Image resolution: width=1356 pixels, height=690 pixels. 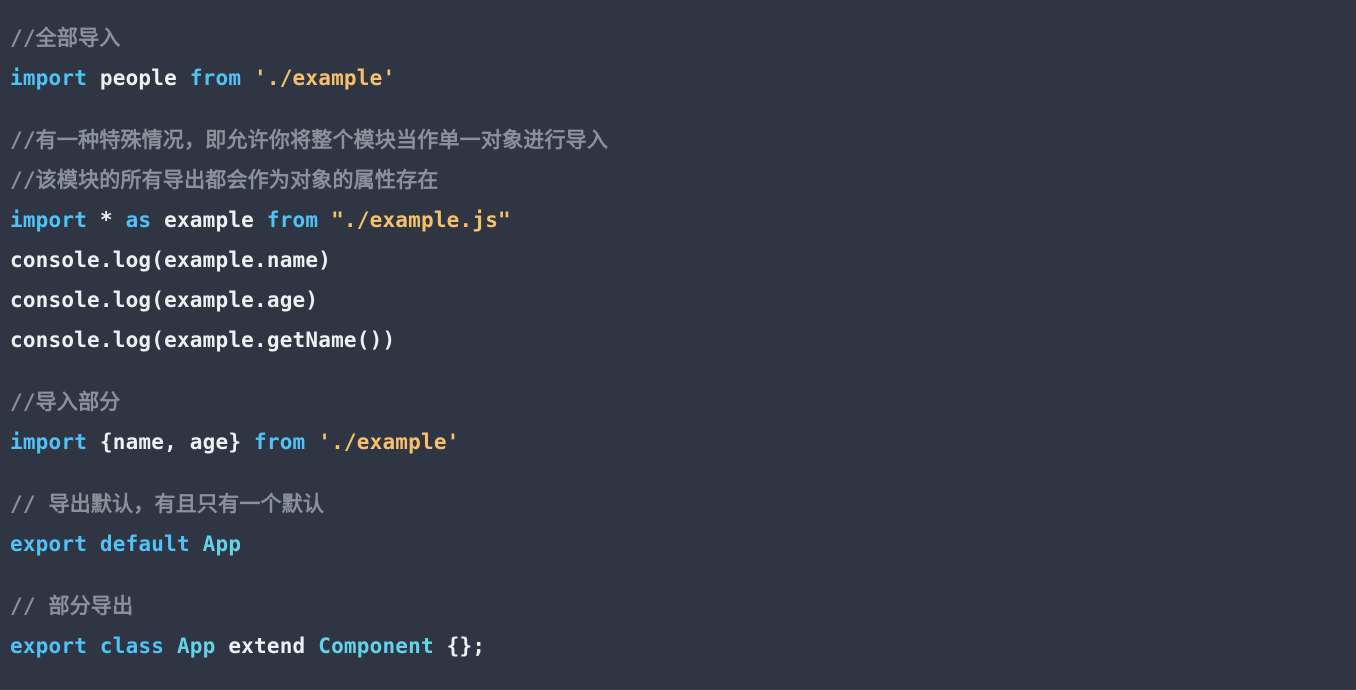 I want to click on code-line: export default App, so click(x=683, y=544).